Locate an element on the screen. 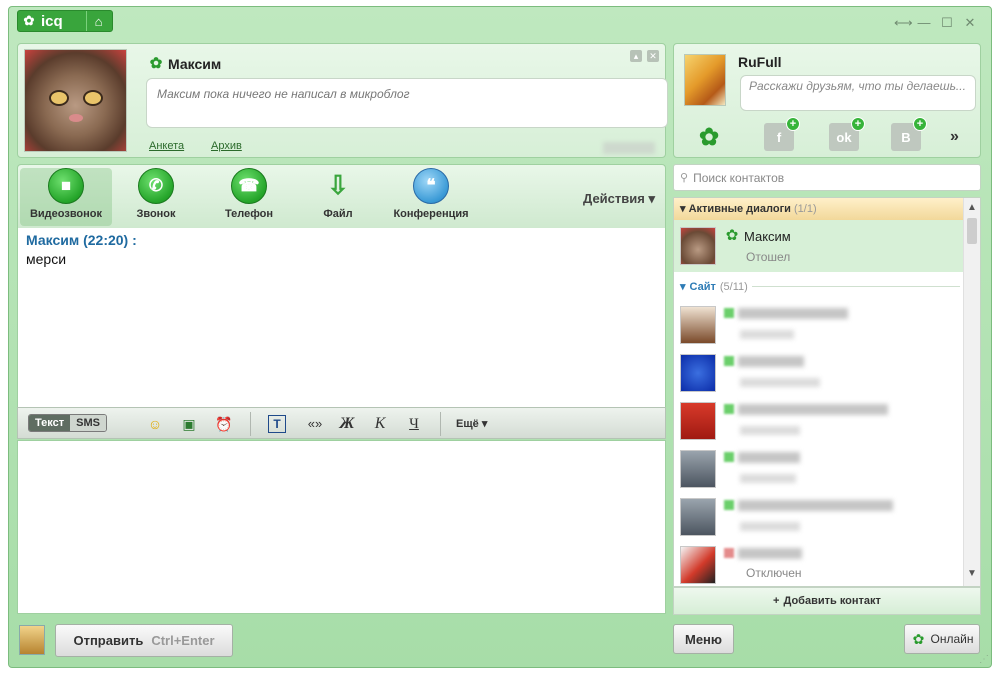 Image resolution: width=1000 pixels, height=676 pixels. avatar-nose is located at coordinates (76, 118).